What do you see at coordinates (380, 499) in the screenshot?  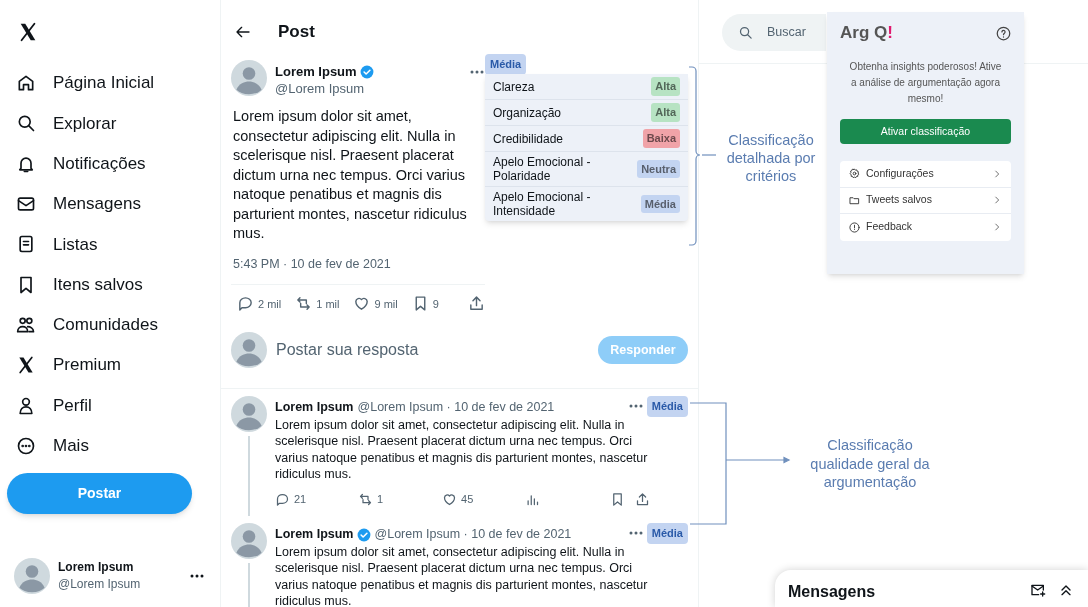 I see `action-count: 1` at bounding box center [380, 499].